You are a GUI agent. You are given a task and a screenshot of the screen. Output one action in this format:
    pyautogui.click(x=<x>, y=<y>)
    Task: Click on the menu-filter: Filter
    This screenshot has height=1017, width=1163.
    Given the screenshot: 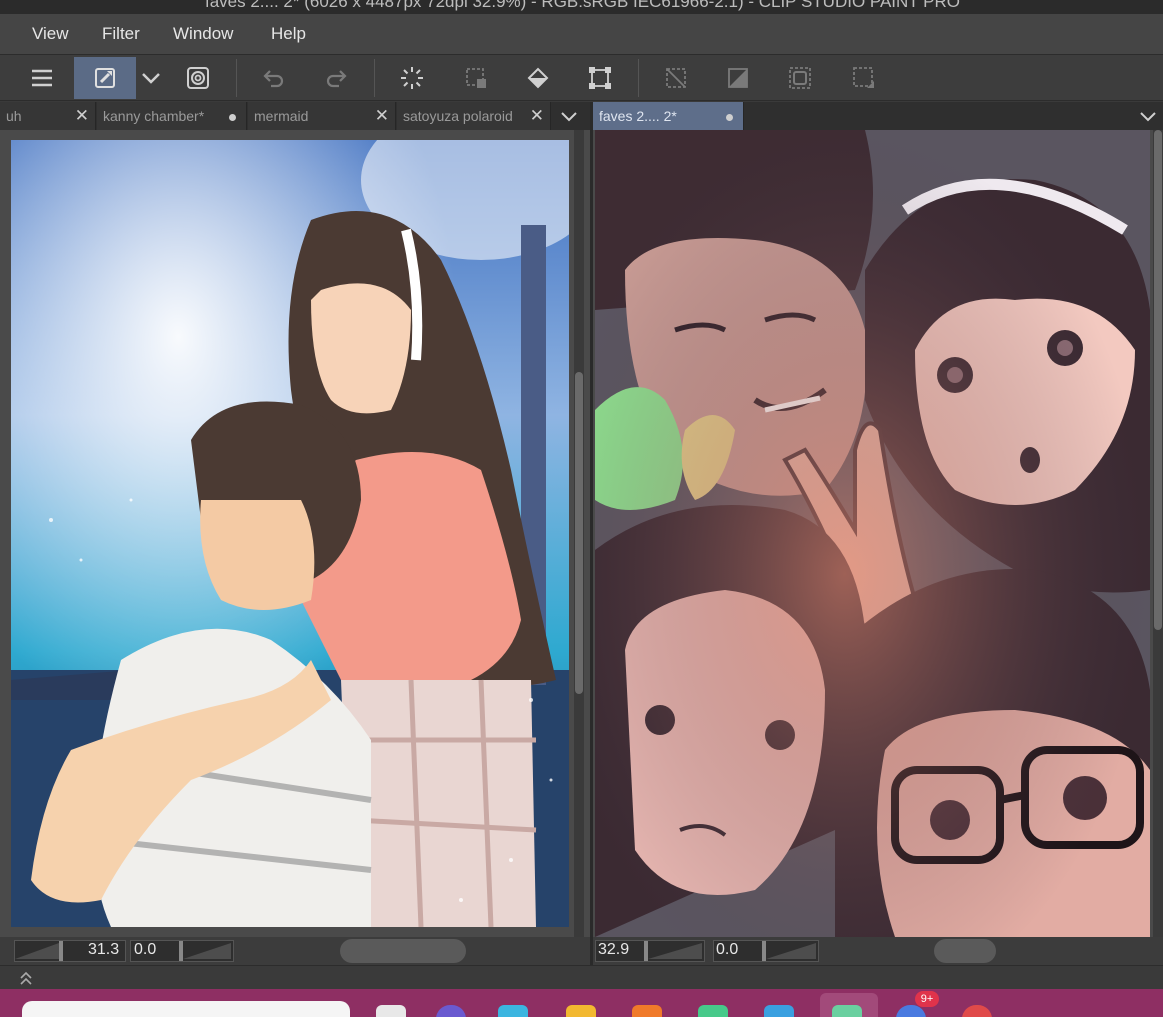 What is the action you would take?
    pyautogui.click(x=121, y=34)
    